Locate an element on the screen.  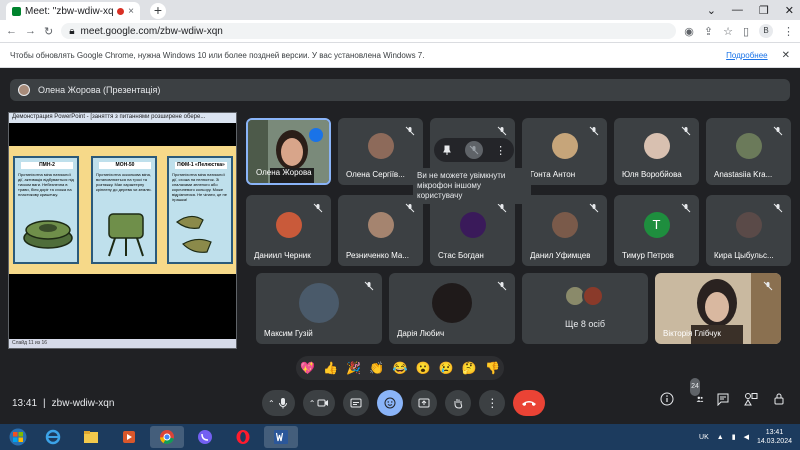
minimize-button: — is located at coordinates (737, 10).